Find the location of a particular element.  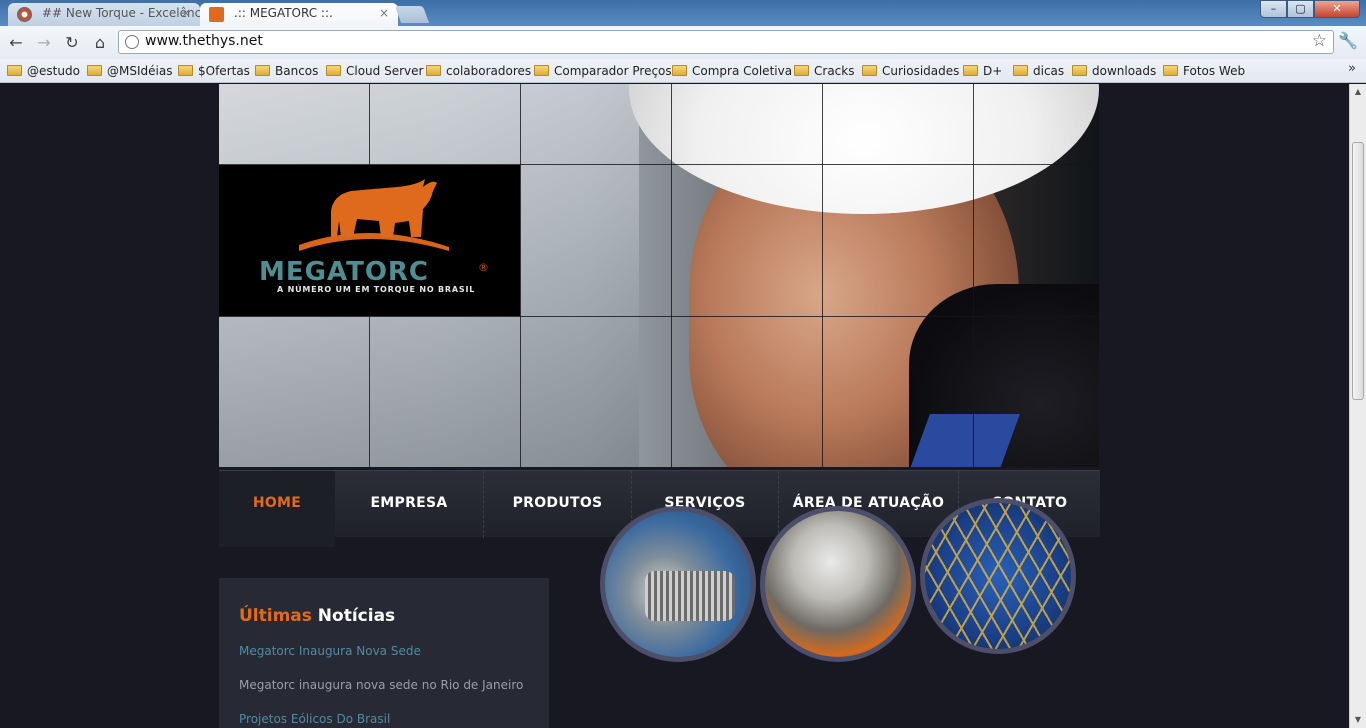

bookmark-label: Bancos is located at coordinates (297, 71).